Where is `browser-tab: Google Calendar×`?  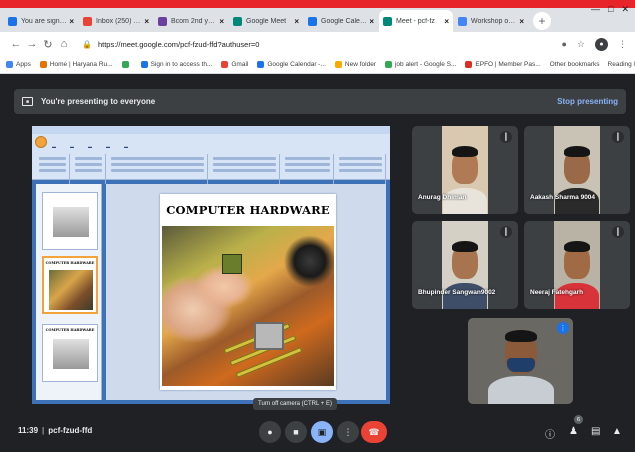 browser-tab: Google Calendar× is located at coordinates (341, 21).